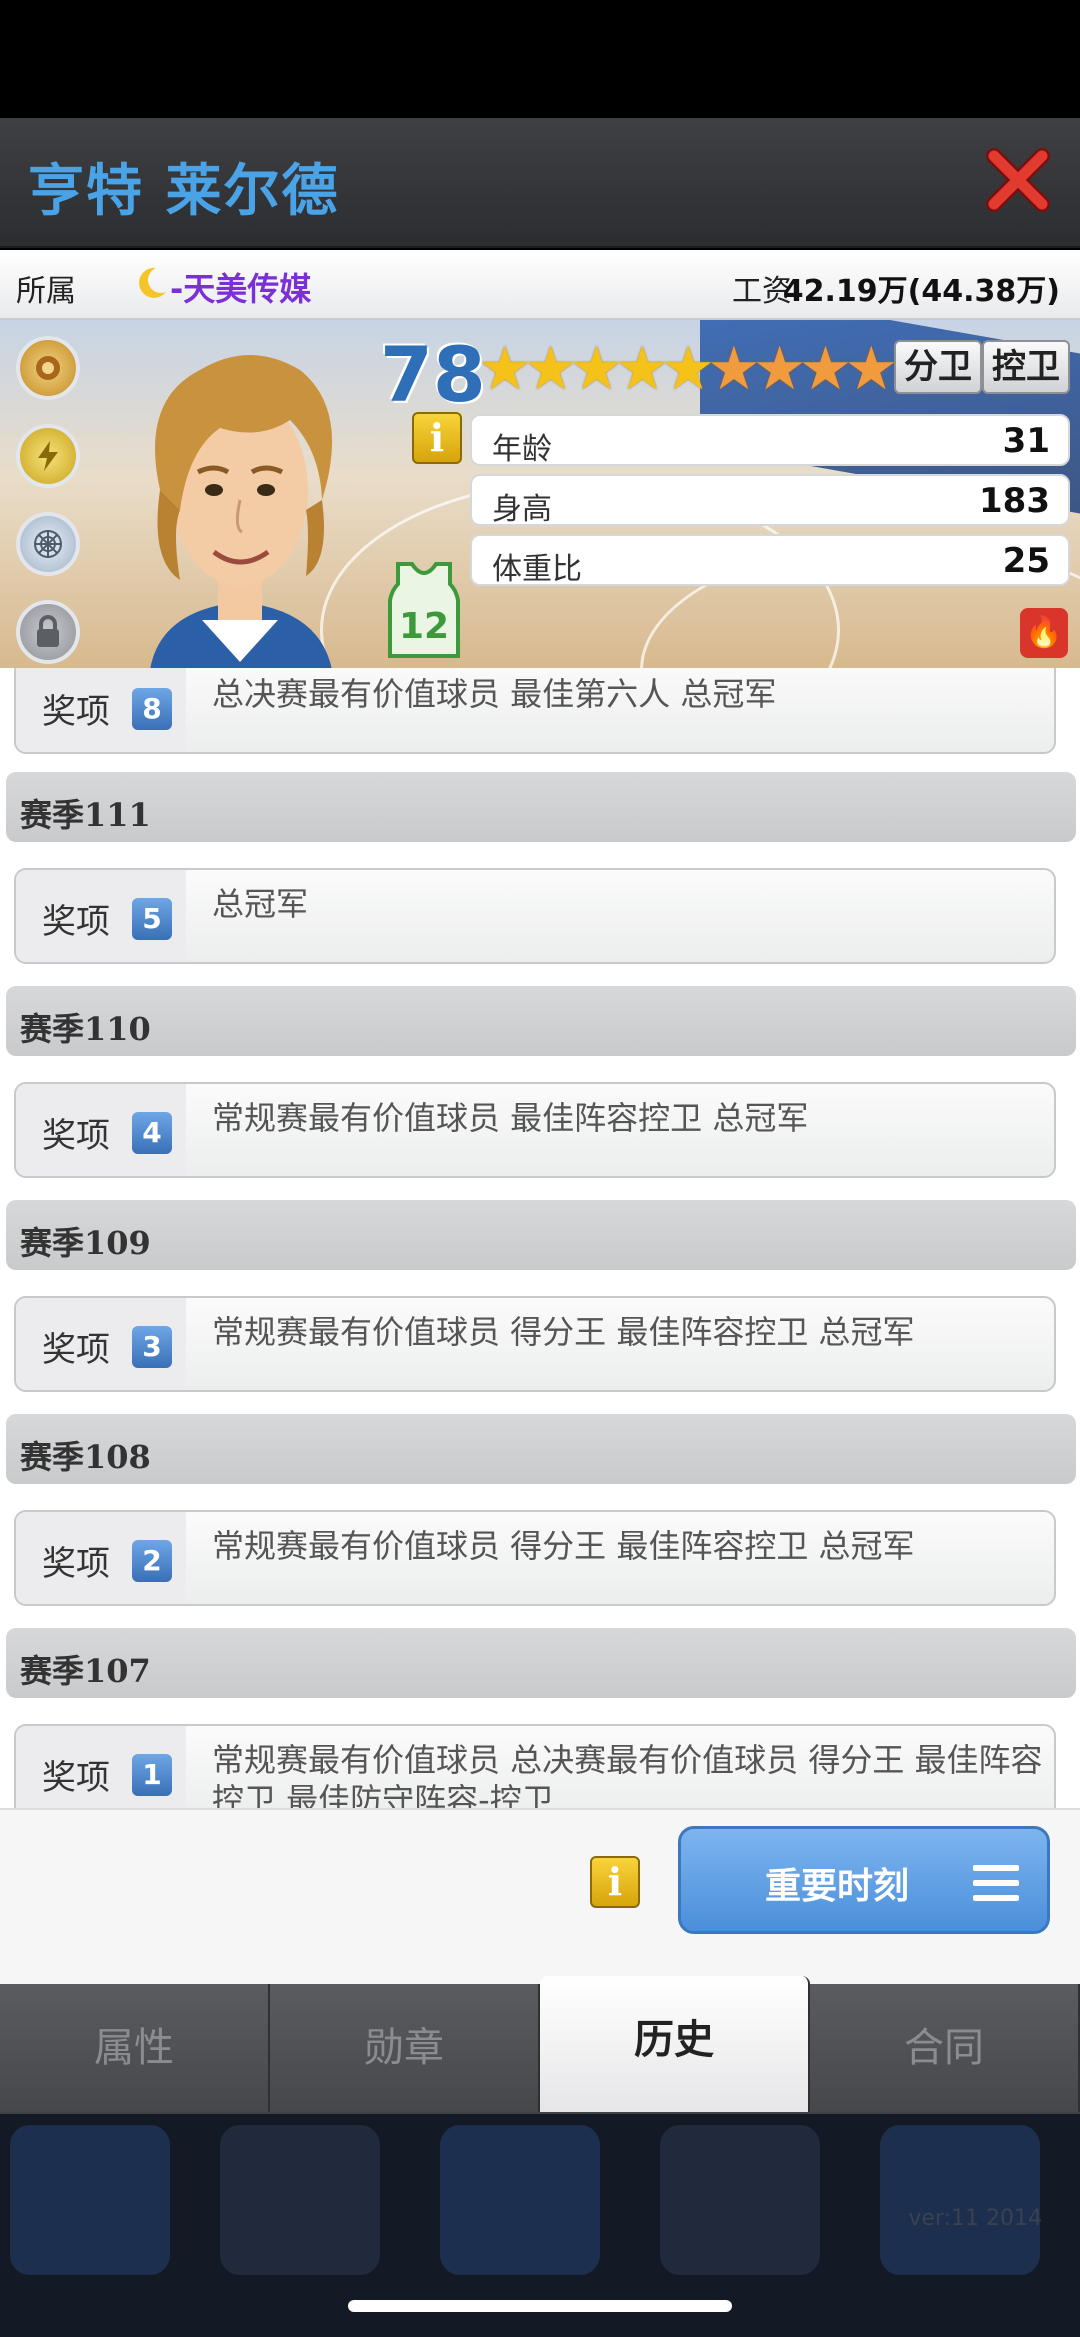 The height and width of the screenshot is (2337, 1080). Describe the element at coordinates (541, 1235) in the screenshot. I see `season-header: 赛季109` at that location.